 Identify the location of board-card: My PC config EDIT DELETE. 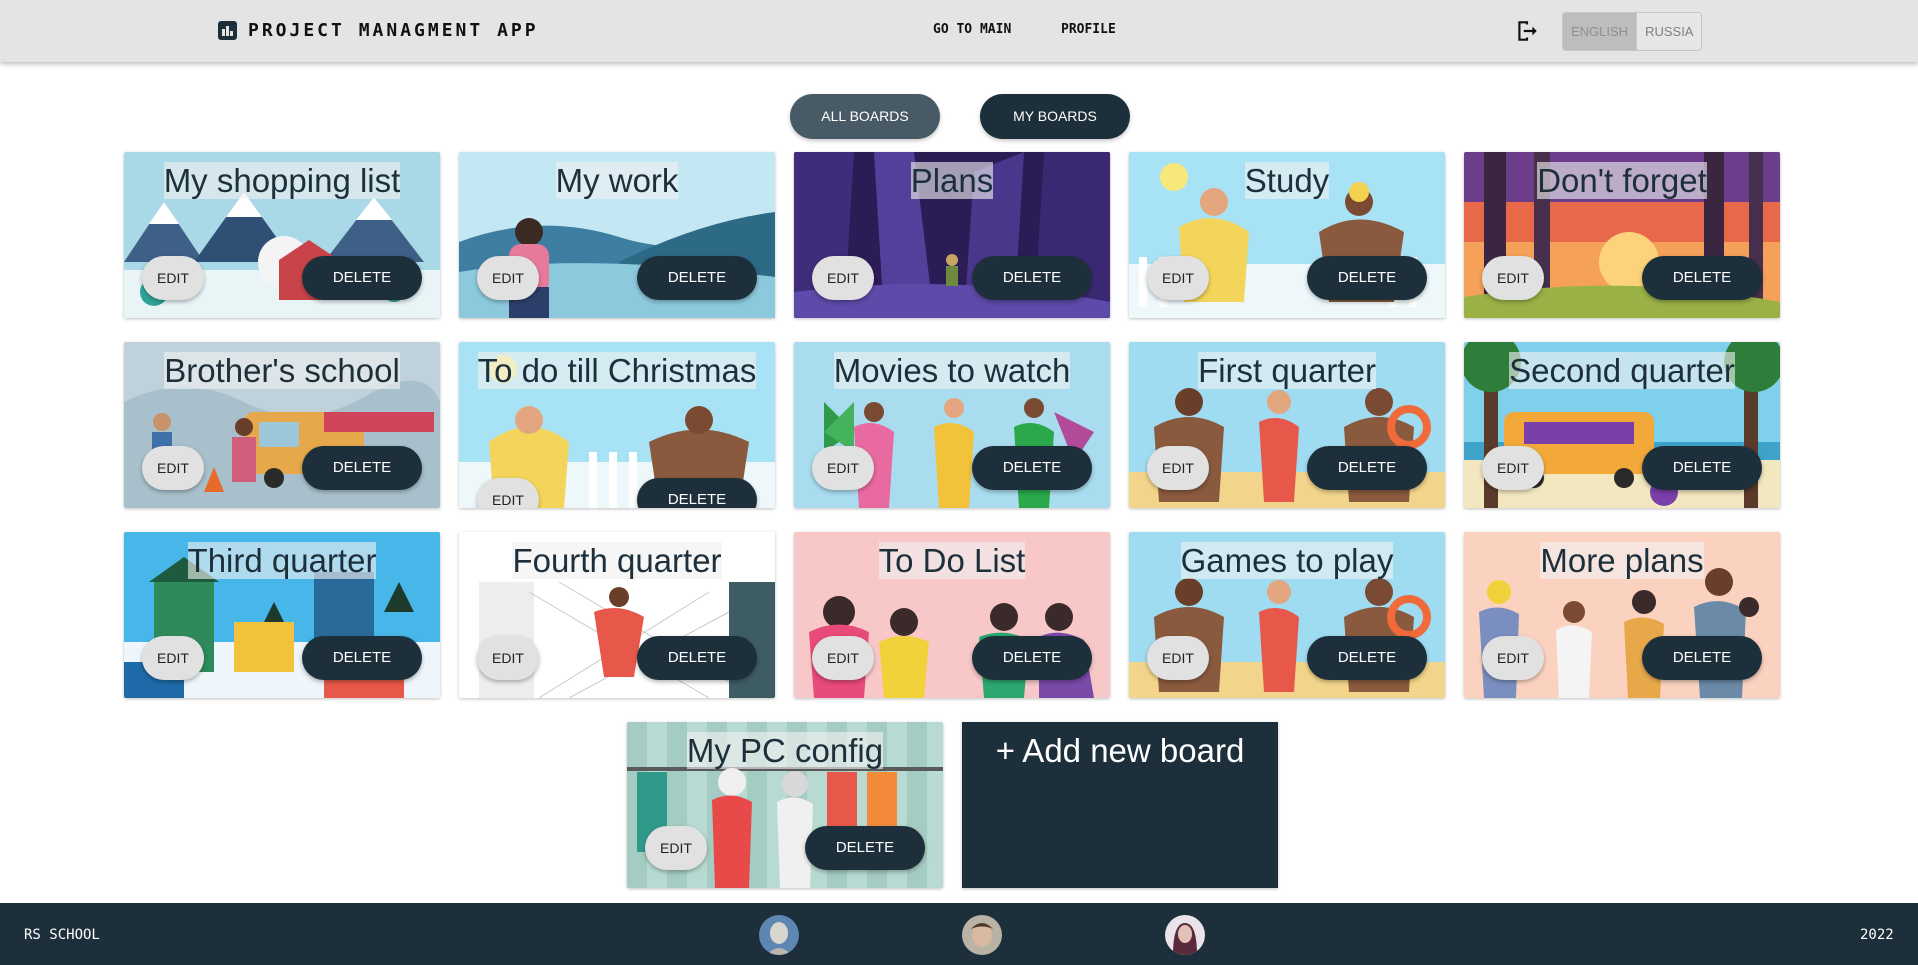
(785, 805).